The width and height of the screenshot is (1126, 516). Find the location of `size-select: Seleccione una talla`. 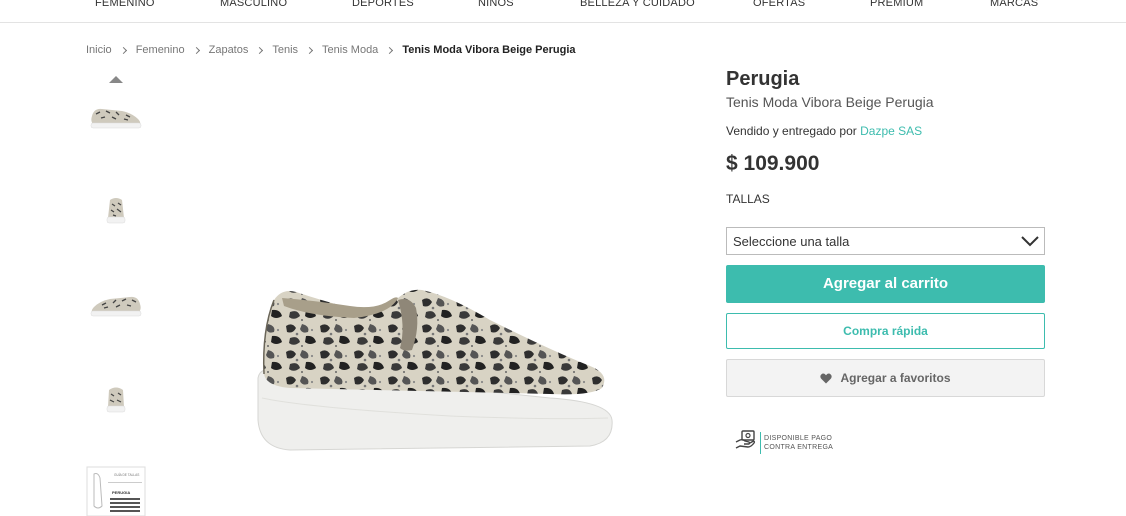

size-select: Seleccione una talla is located at coordinates (885, 241).